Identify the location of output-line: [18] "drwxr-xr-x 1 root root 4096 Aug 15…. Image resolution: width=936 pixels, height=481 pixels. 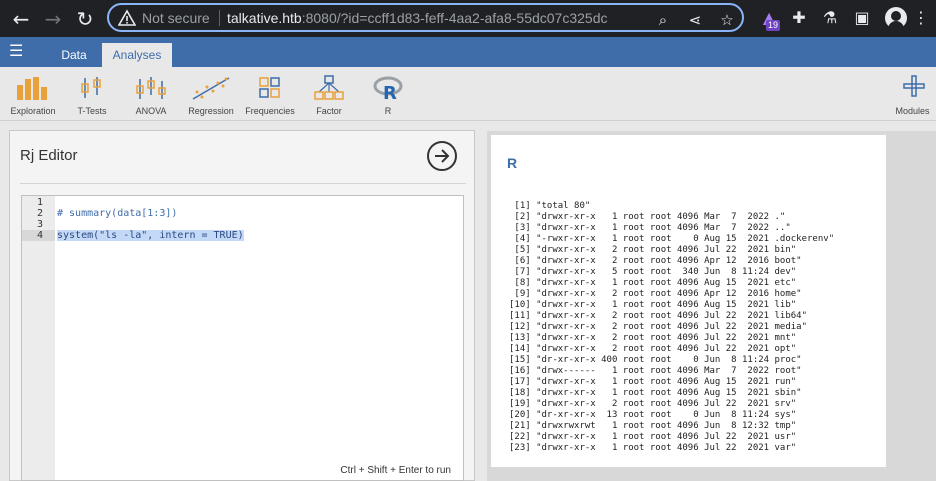
(655, 393).